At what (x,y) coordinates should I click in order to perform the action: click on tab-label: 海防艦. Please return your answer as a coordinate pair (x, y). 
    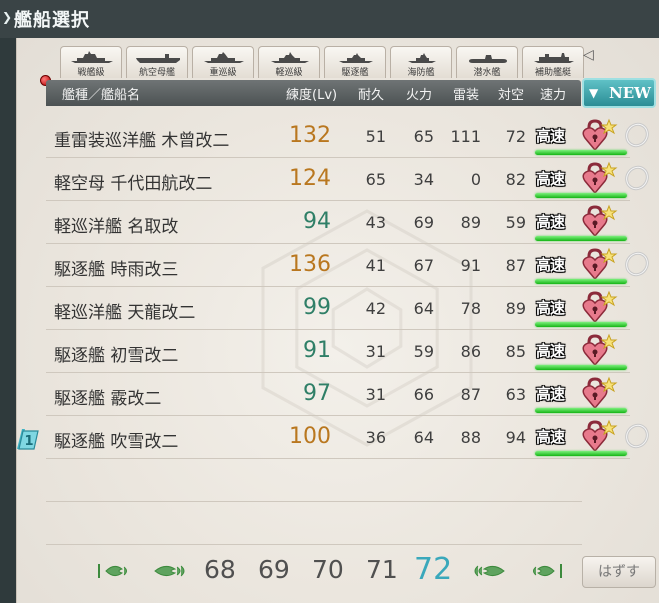
    Looking at the image, I should click on (421, 73).